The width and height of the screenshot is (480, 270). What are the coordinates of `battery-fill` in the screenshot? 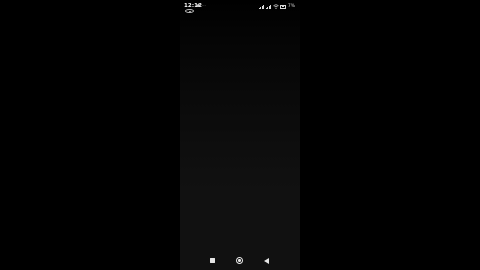 It's located at (283, 7).